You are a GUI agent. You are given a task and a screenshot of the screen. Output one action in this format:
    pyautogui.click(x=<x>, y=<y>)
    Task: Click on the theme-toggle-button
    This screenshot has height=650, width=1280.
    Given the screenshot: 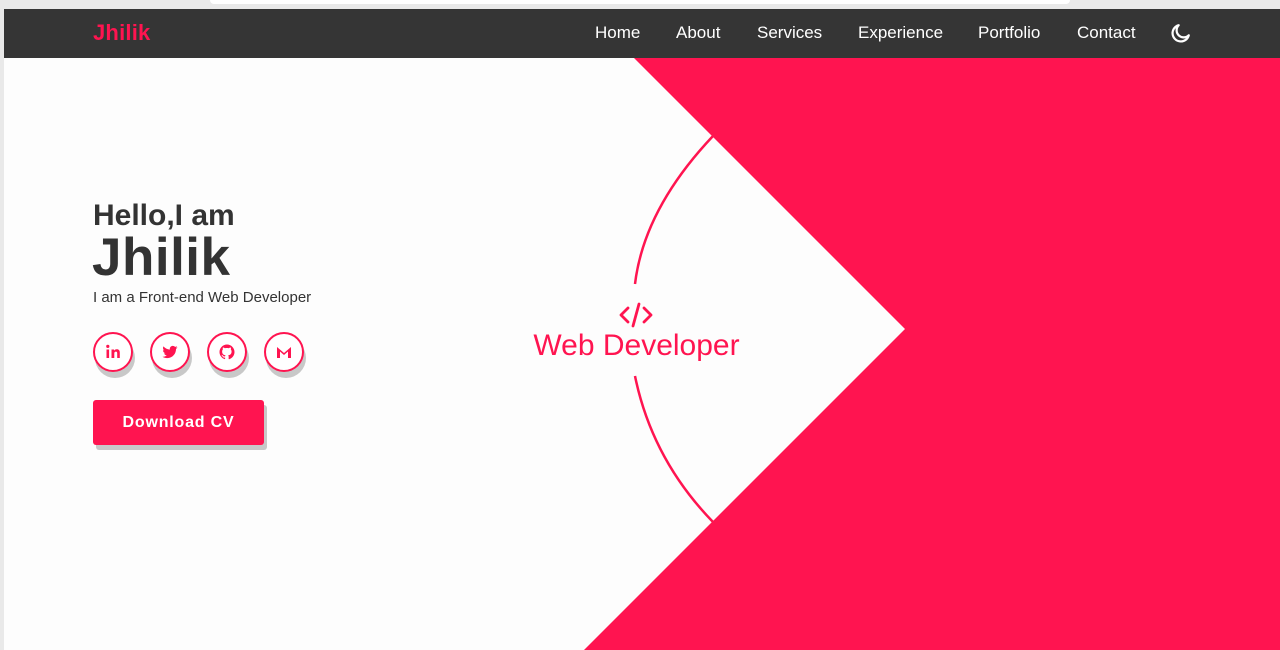 What is the action you would take?
    pyautogui.click(x=1181, y=33)
    